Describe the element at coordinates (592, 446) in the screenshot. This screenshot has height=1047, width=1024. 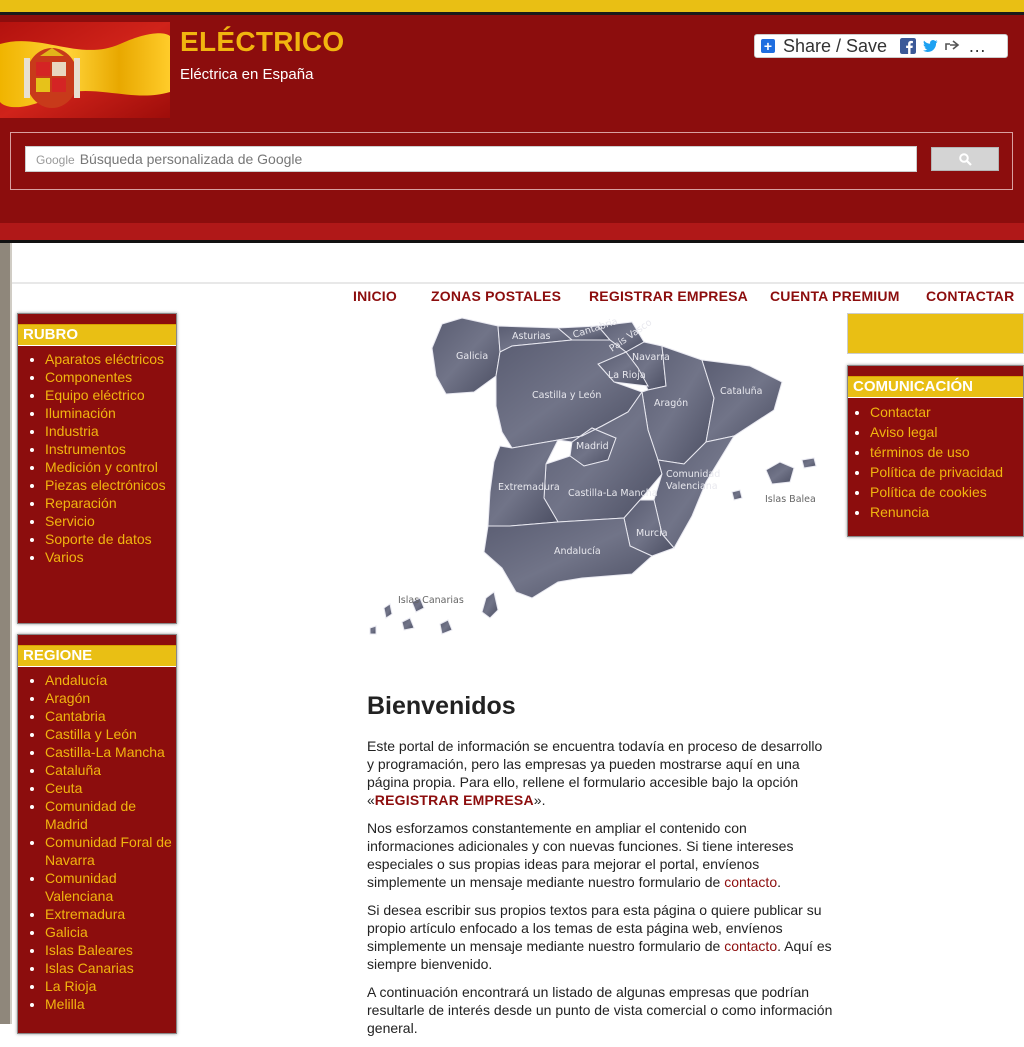
I see `map-label-madrid: Madrid` at that location.